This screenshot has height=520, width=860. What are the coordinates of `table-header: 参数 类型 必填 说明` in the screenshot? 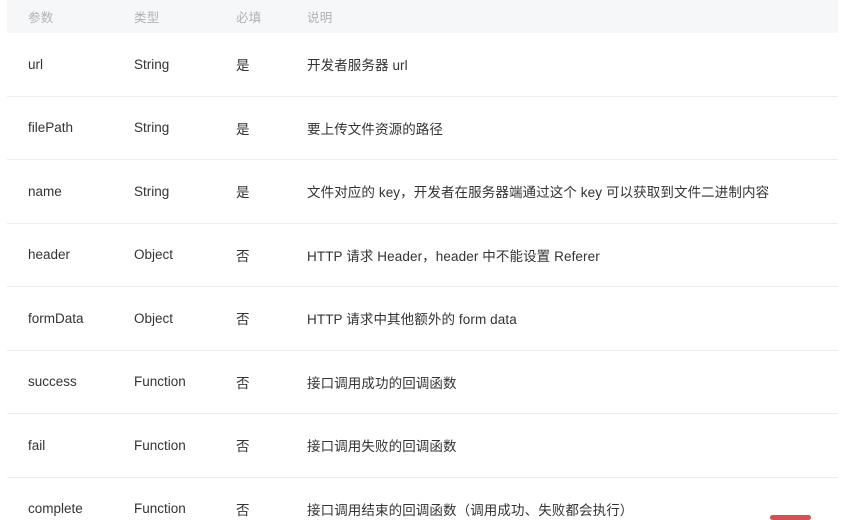 It's located at (422, 16).